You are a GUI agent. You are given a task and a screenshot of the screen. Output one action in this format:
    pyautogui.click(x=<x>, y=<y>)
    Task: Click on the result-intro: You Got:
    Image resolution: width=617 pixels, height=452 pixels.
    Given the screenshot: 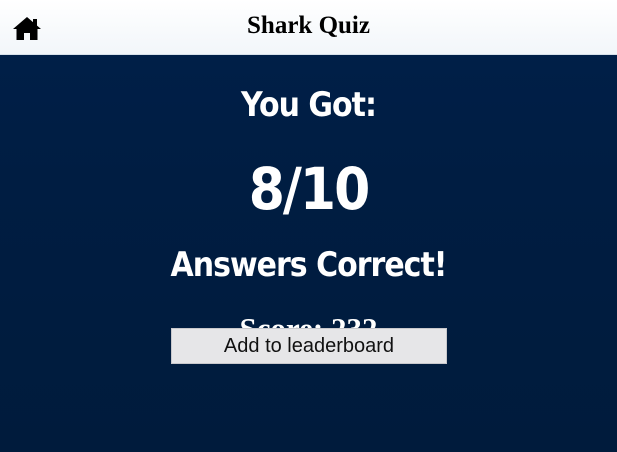 What is the action you would take?
    pyautogui.click(x=309, y=105)
    